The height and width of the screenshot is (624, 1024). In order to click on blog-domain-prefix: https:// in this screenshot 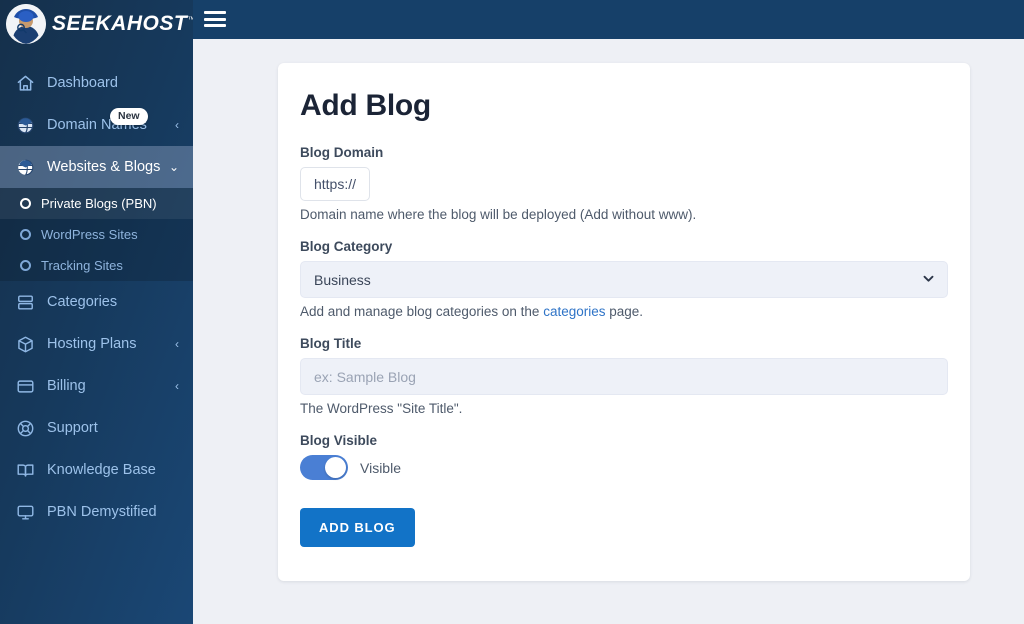, I will do `click(335, 184)`.